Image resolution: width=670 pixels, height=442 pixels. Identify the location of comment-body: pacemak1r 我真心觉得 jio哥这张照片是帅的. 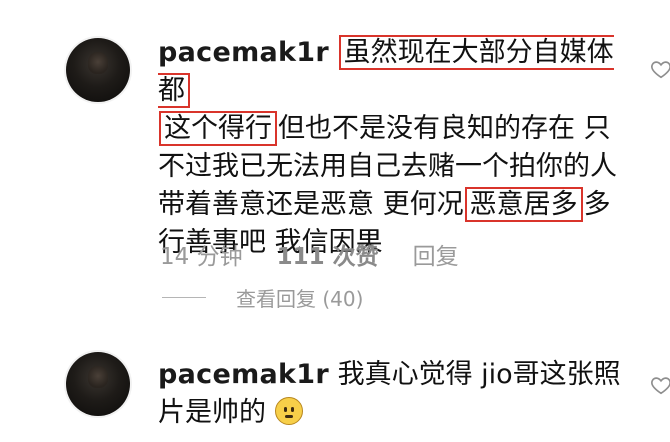
(393, 394).